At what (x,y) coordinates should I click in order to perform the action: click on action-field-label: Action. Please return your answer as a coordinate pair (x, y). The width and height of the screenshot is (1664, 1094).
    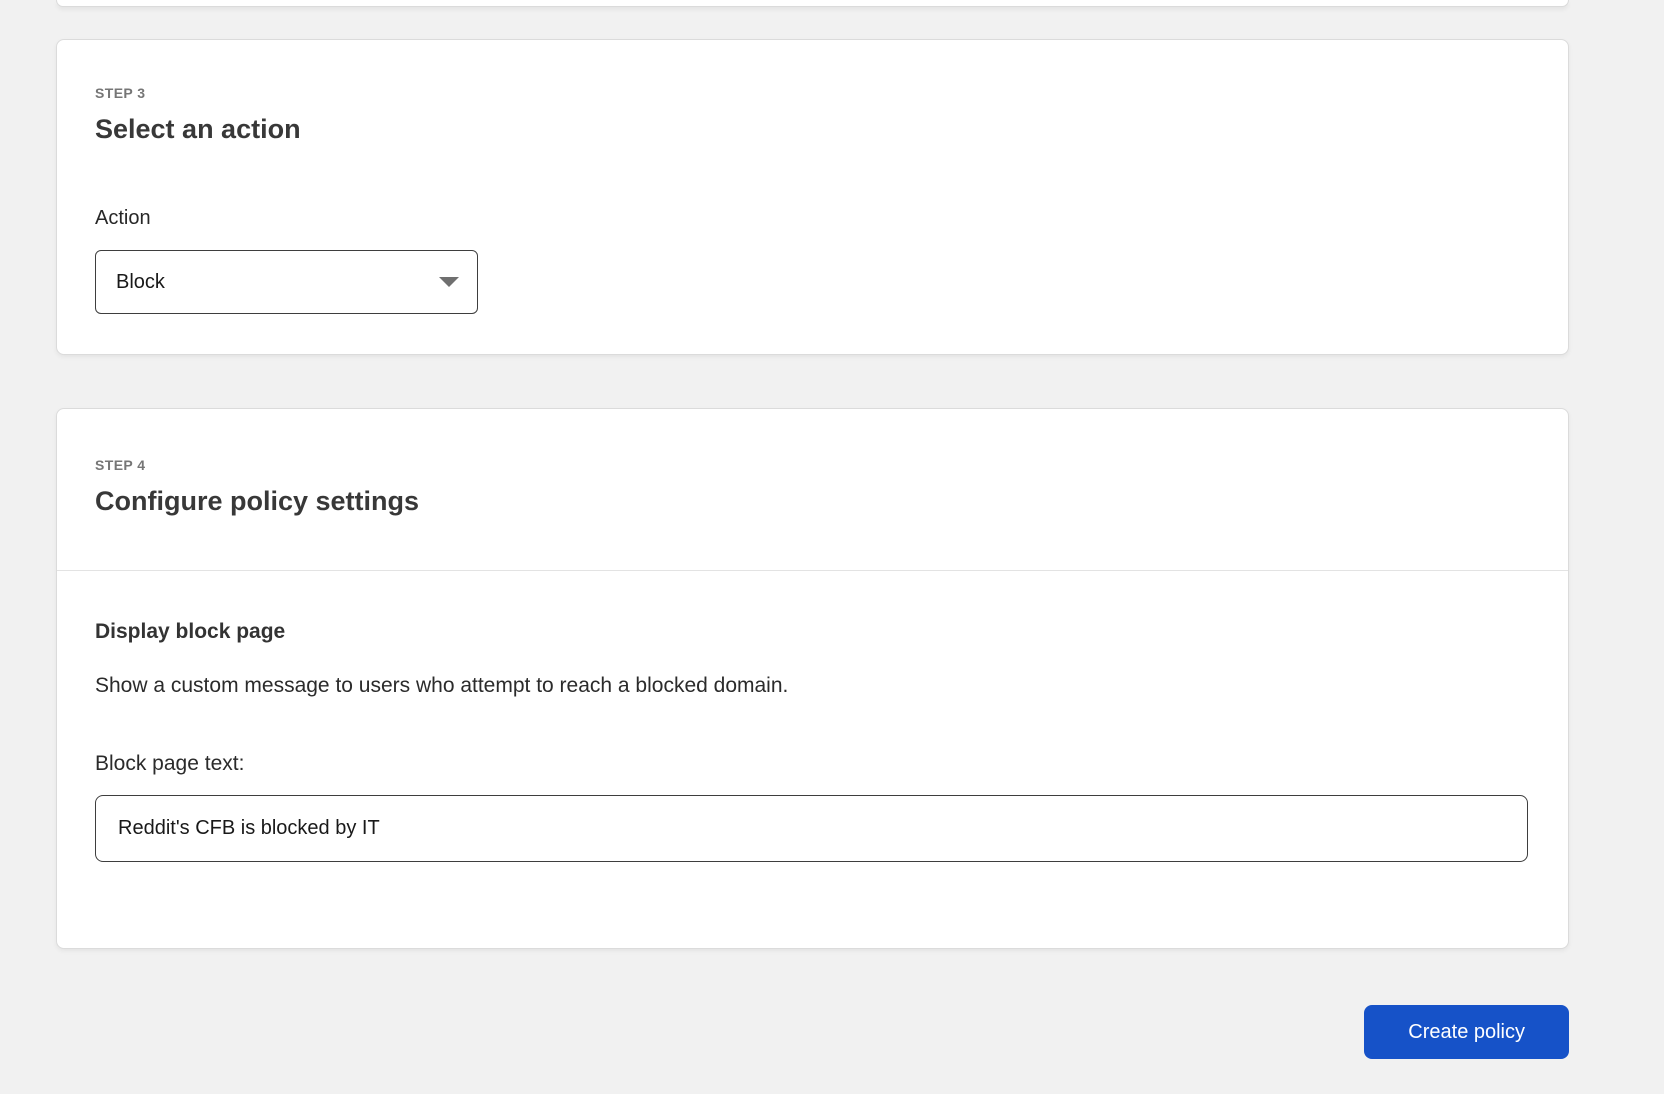
    Looking at the image, I should click on (123, 218).